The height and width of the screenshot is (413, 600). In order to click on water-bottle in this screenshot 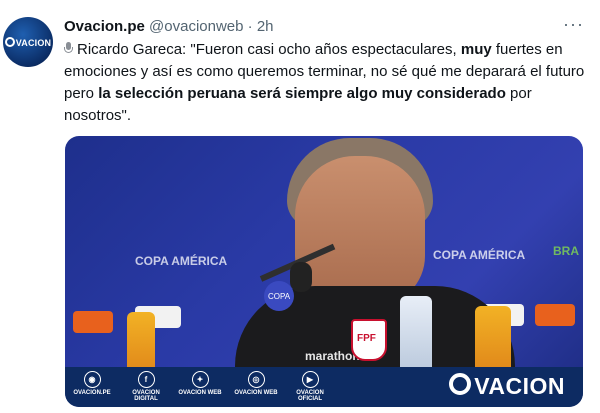, I will do `click(416, 335)`.